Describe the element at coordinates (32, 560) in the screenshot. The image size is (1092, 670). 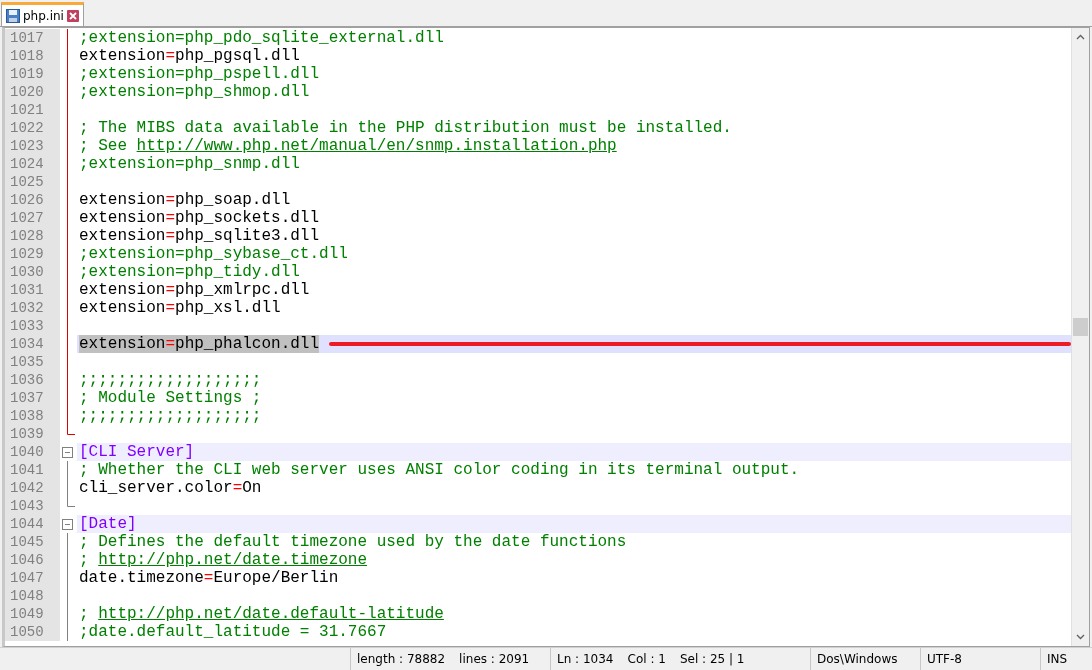
I see `line-number: 1046` at that location.